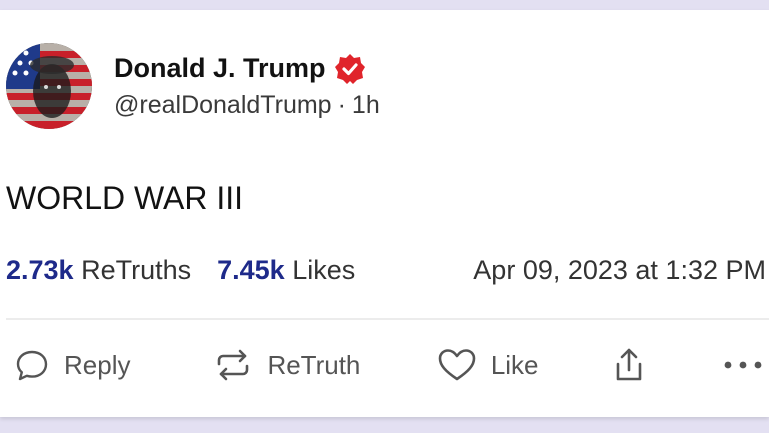 The width and height of the screenshot is (769, 433). What do you see at coordinates (667, 365) in the screenshot?
I see `share-button` at bounding box center [667, 365].